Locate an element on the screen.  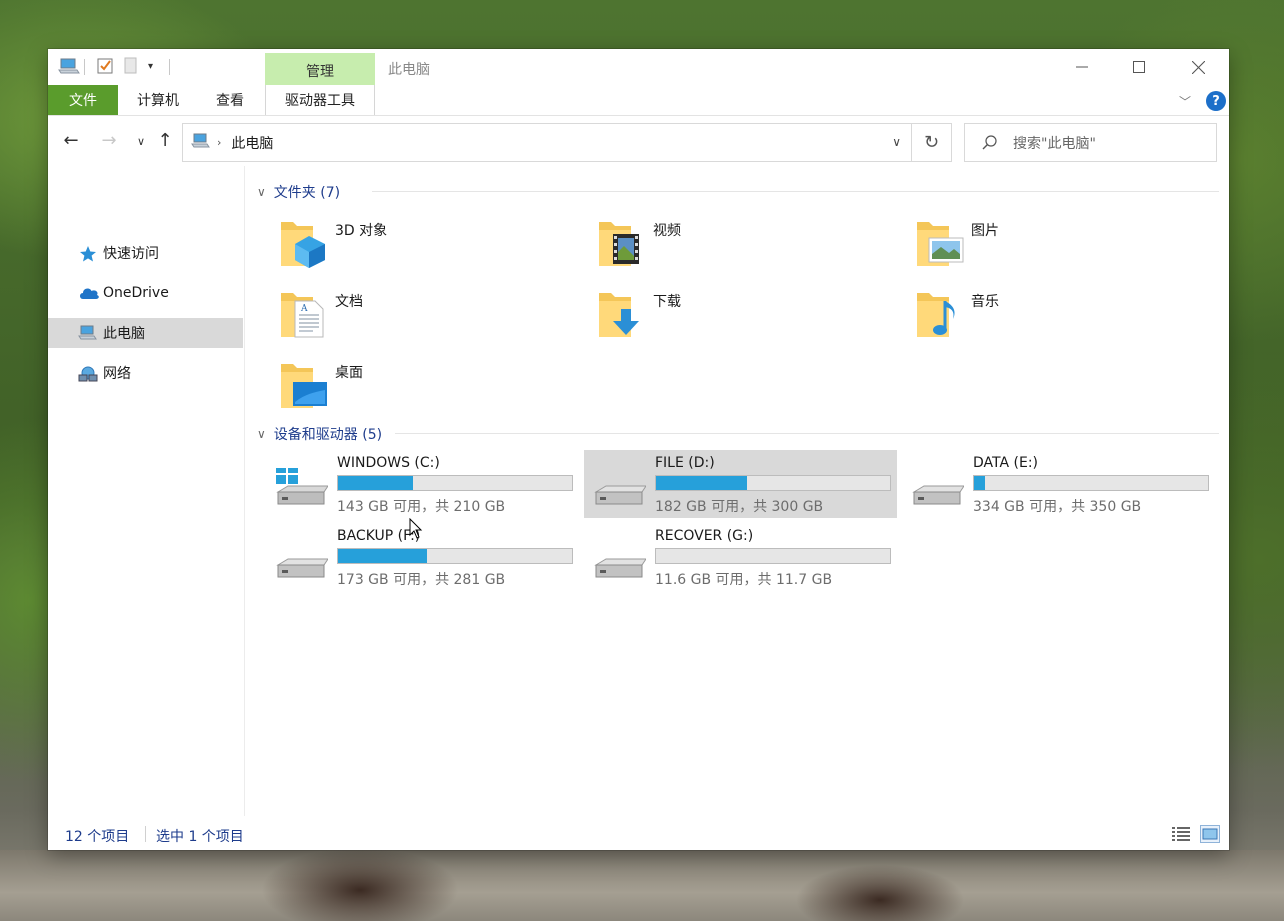
downloads-folder-icon is located at coordinates (622, 315).